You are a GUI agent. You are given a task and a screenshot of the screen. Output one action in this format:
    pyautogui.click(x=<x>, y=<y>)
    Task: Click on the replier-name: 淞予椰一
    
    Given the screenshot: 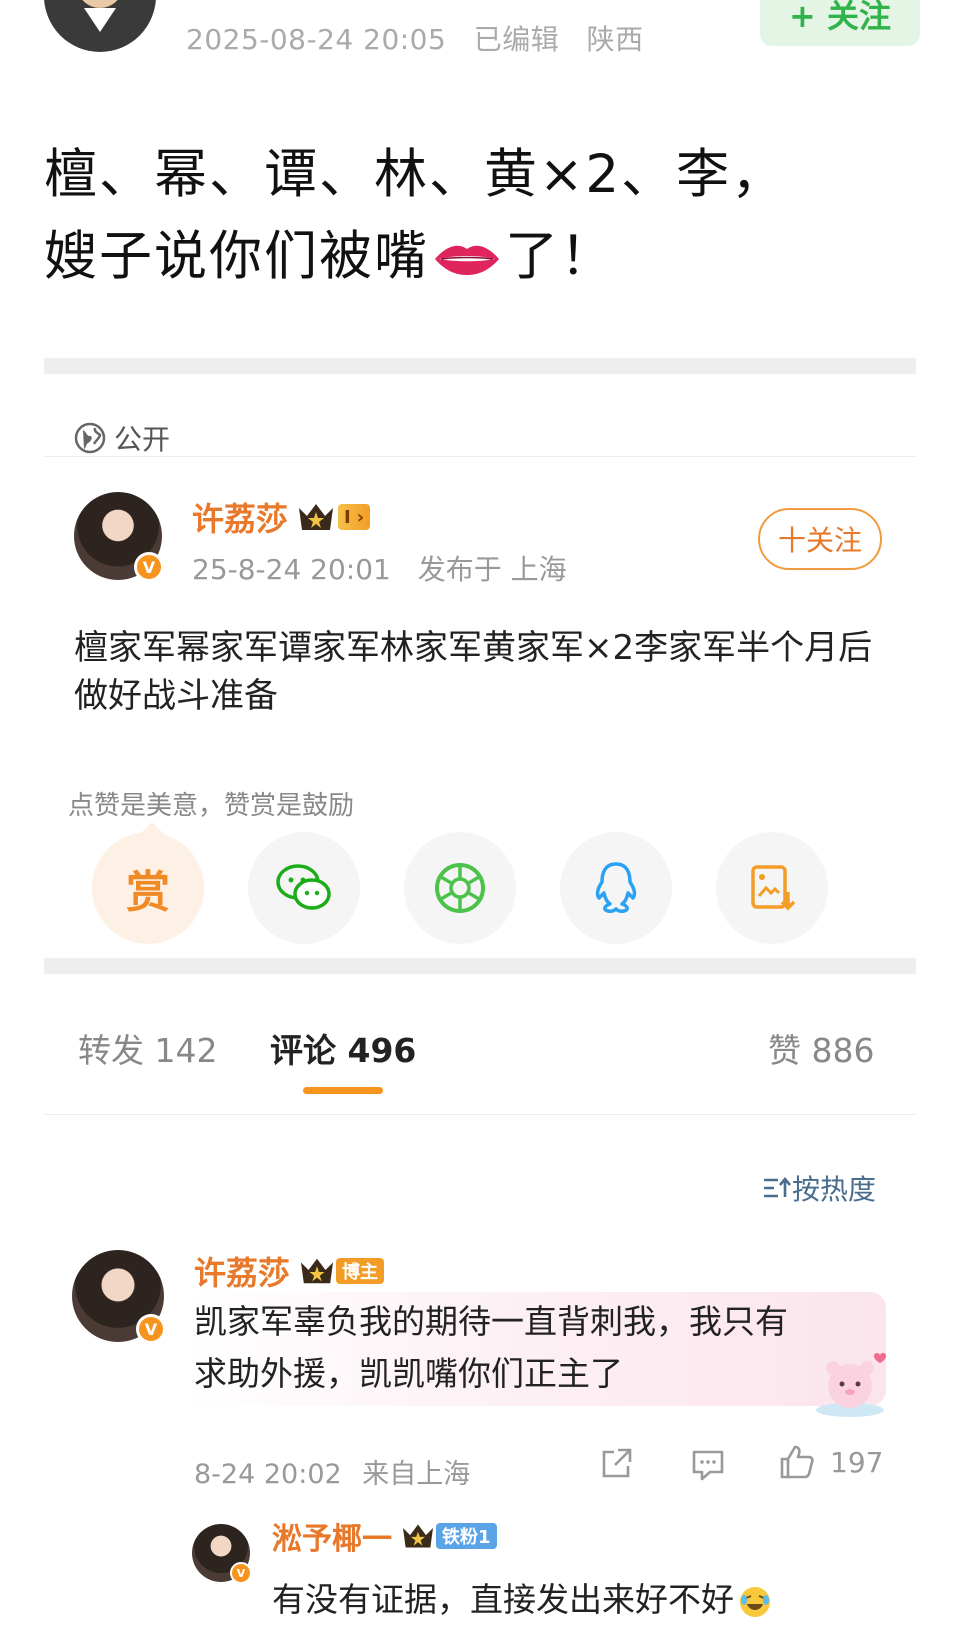 What is the action you would take?
    pyautogui.click(x=332, y=1536)
    